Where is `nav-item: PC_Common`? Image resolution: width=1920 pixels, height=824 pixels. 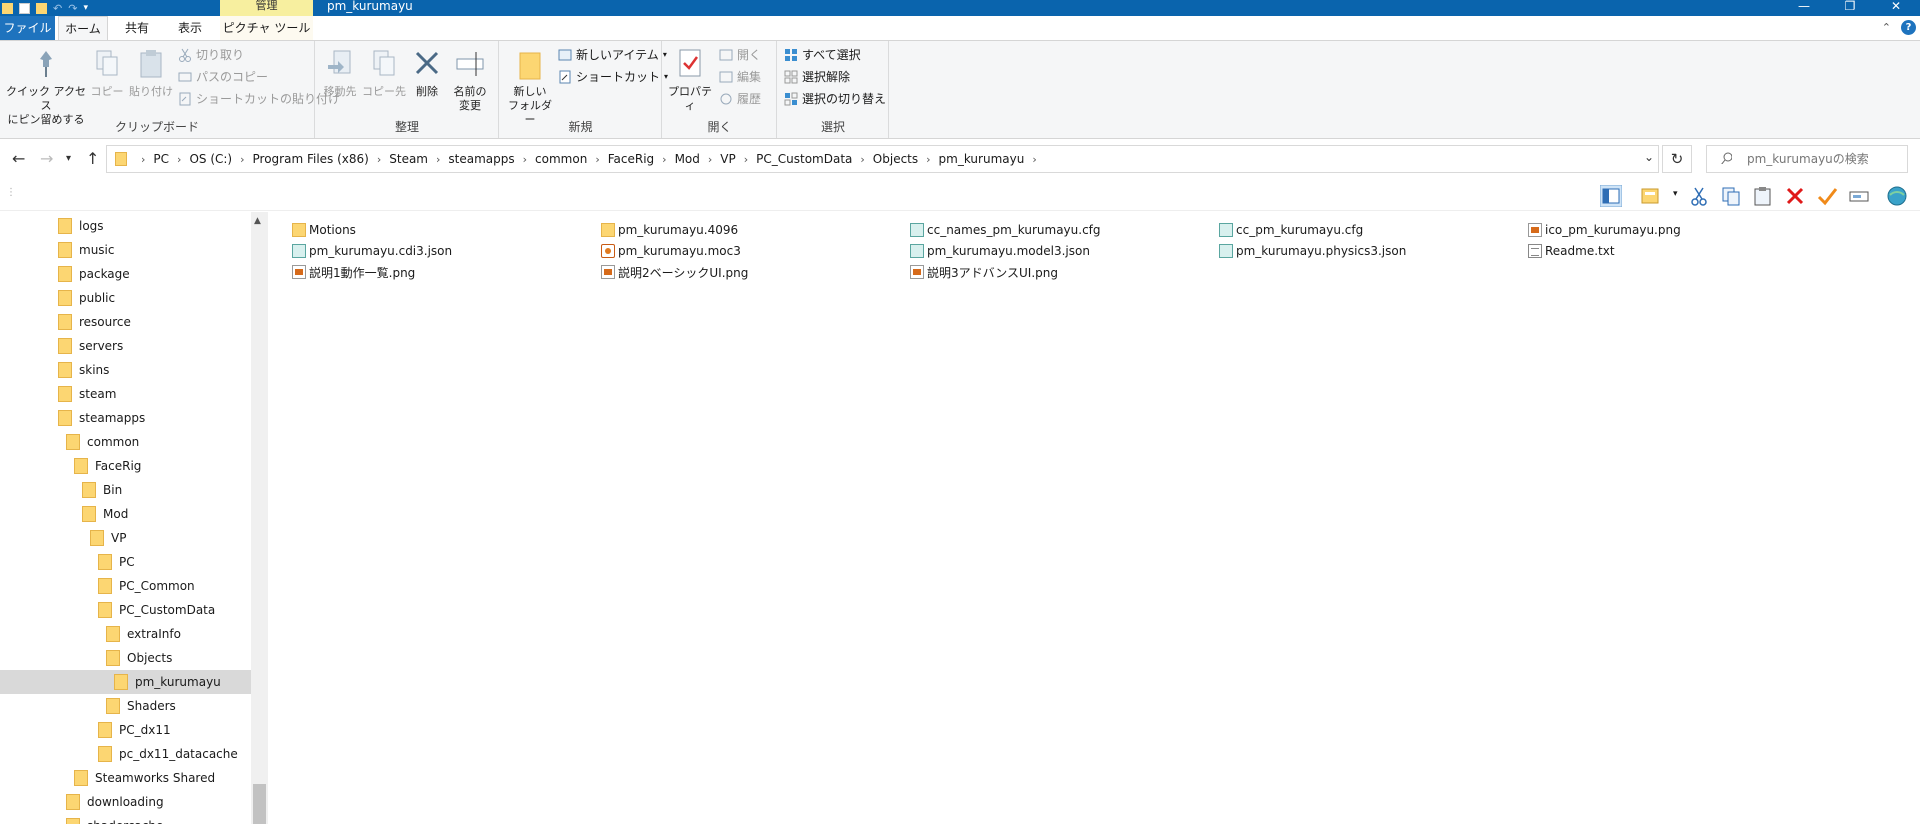
nav-item: PC_Common is located at coordinates (146, 586).